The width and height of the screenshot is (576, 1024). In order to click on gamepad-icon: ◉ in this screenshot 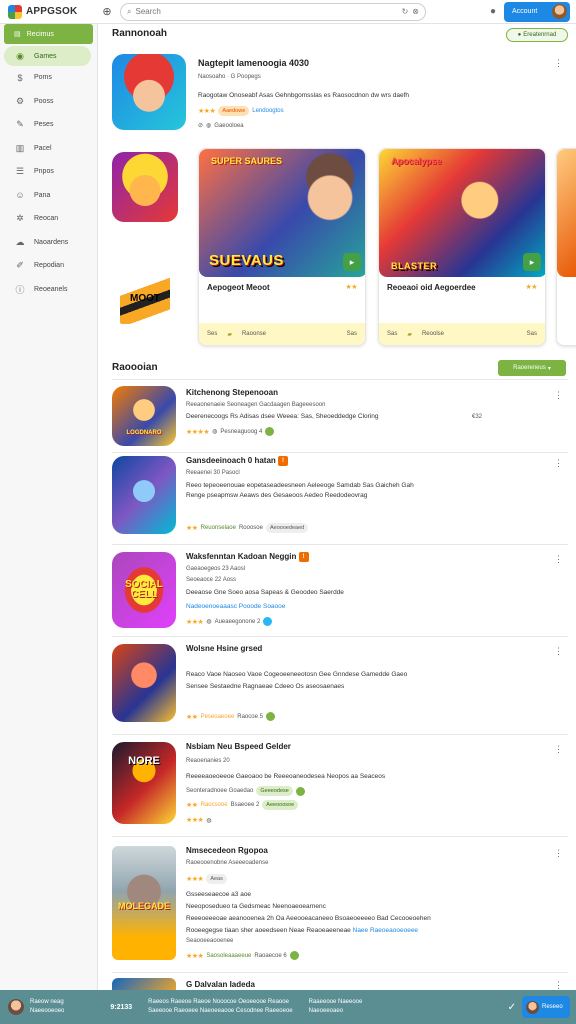, I will do `click(20, 55)`.